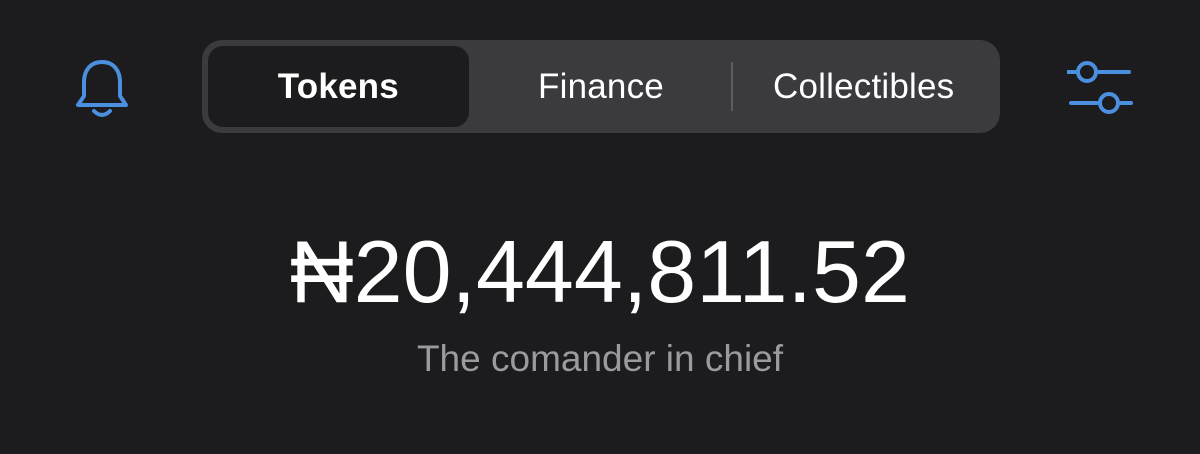 The width and height of the screenshot is (1200, 454). I want to click on tab-tokens: Tokens, so click(338, 86).